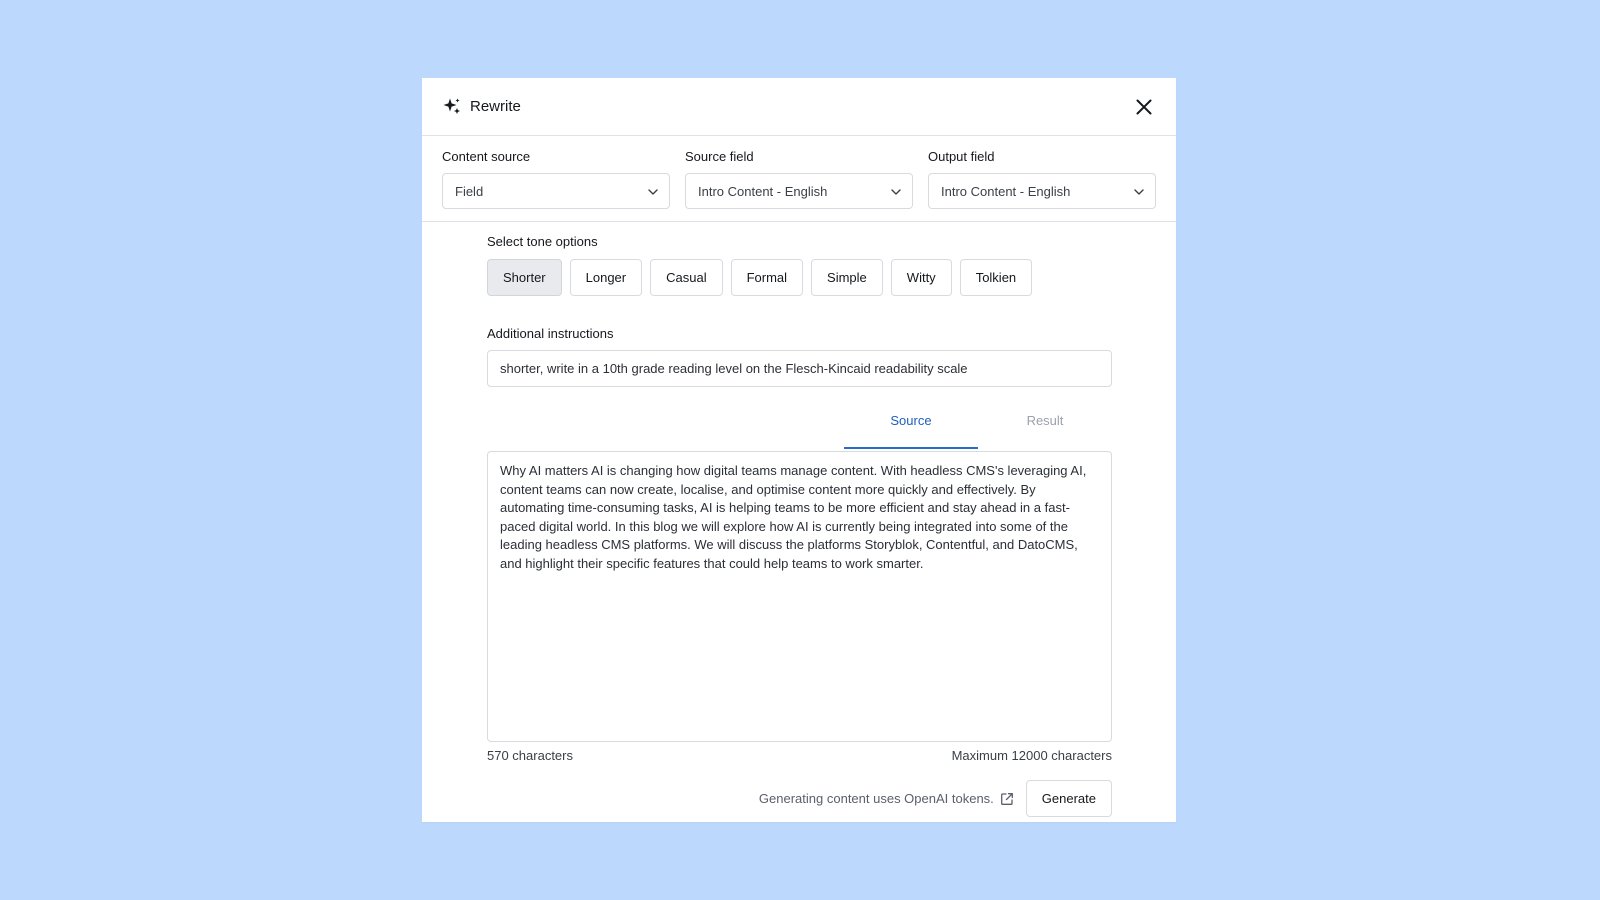 The image size is (1600, 900). Describe the element at coordinates (530, 755) in the screenshot. I see `character-count: 570 characters` at that location.